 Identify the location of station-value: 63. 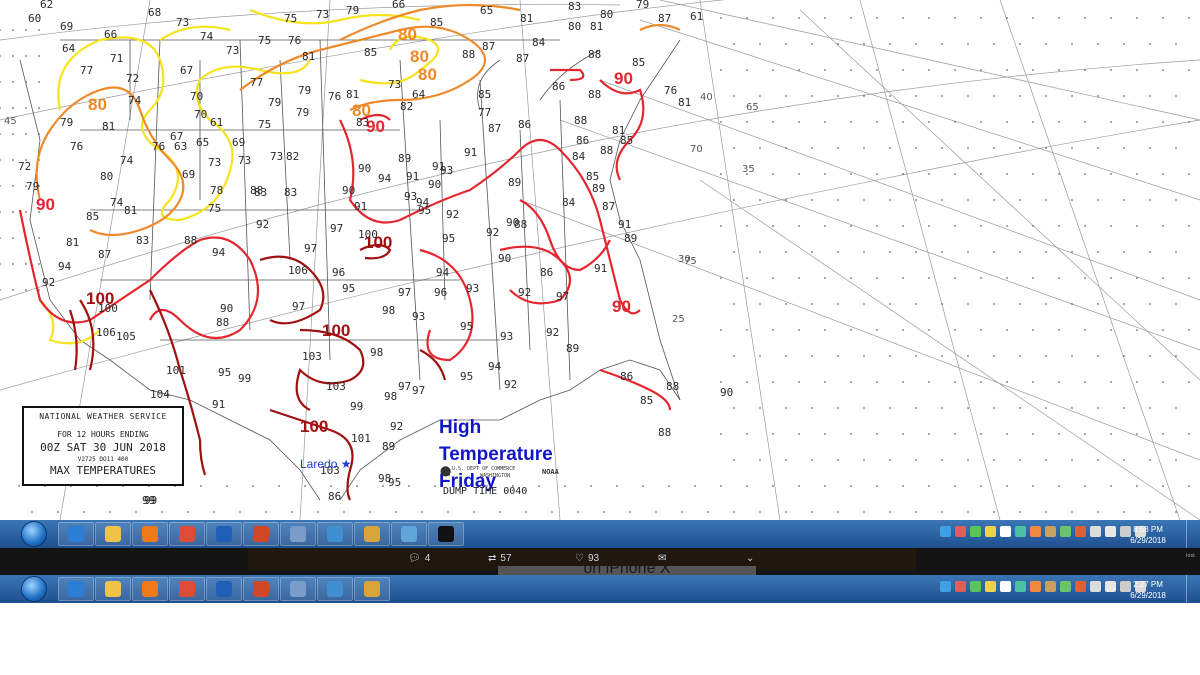
(180, 146).